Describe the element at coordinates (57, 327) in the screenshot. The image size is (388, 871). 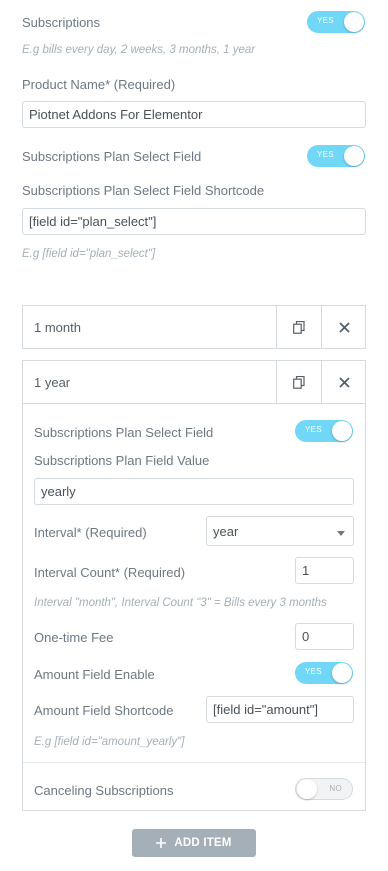
I see `repeater-item-title: 1 month` at that location.